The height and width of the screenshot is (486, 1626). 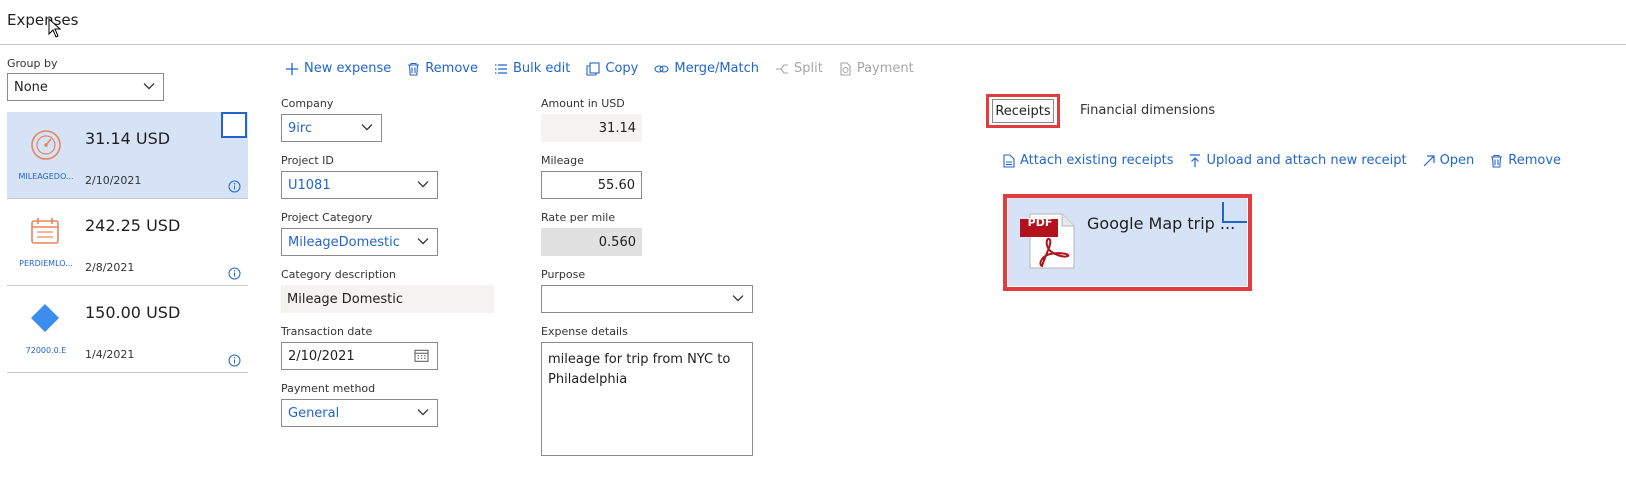 What do you see at coordinates (128, 138) in the screenshot?
I see `expense-amount: 31.14 USD` at bounding box center [128, 138].